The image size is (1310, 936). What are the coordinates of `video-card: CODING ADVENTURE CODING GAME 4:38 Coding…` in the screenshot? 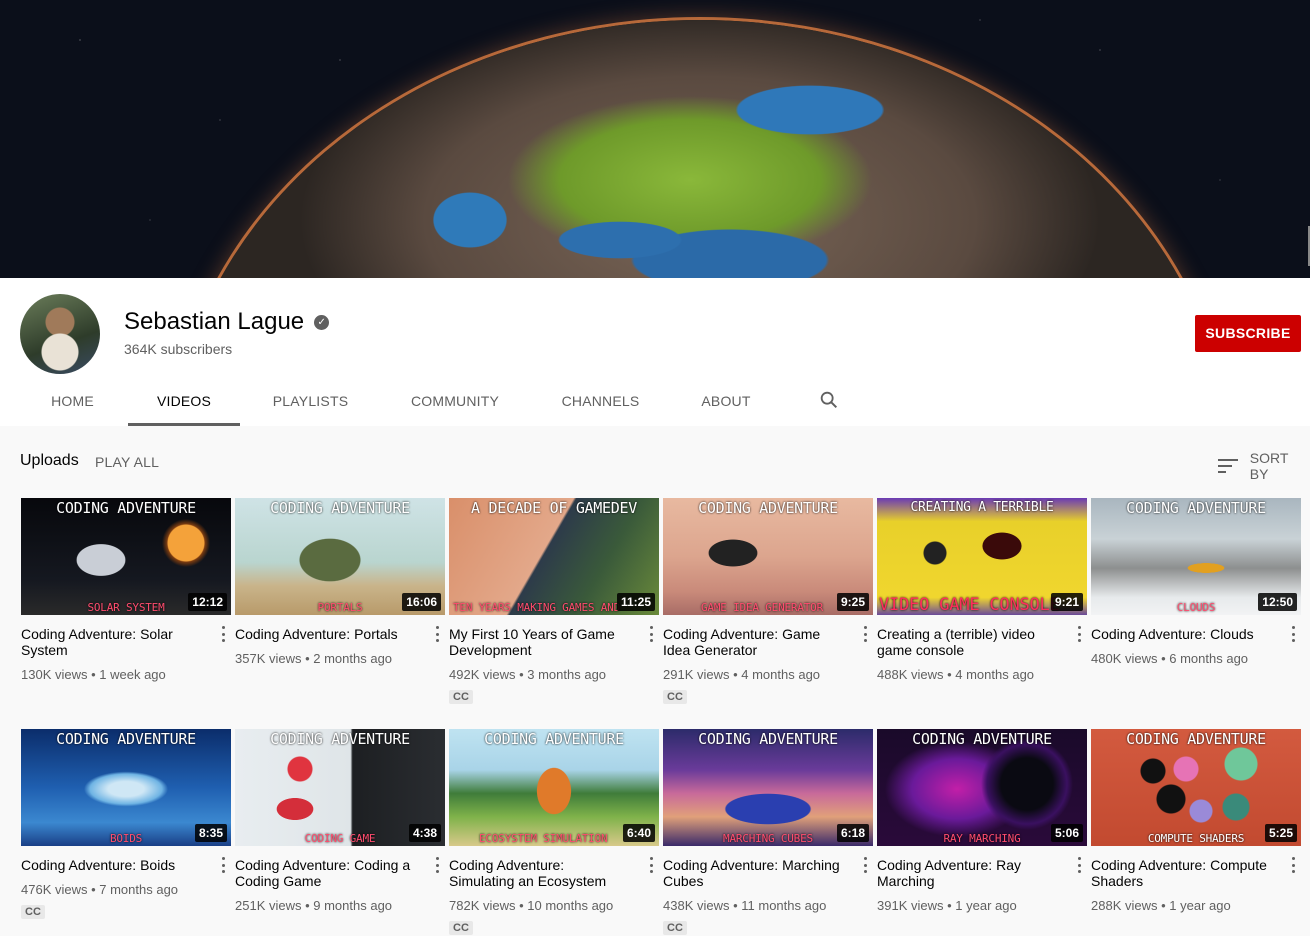 It's located at (340, 821).